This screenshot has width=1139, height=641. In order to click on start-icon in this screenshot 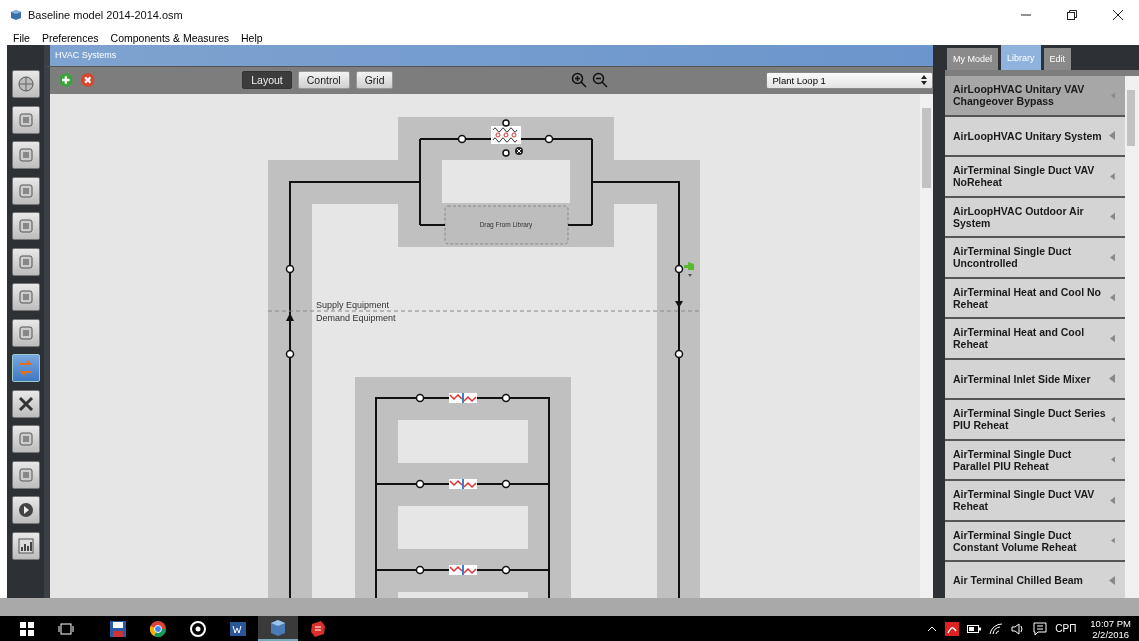, I will do `click(27, 628)`.